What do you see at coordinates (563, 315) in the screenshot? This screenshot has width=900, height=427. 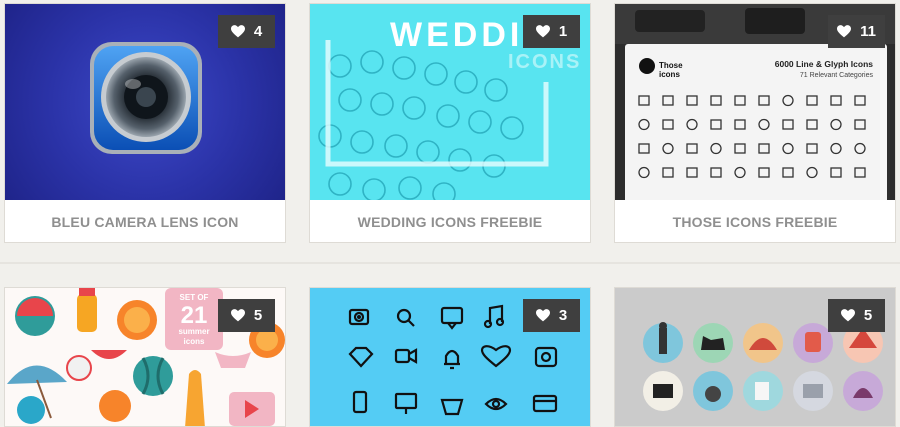 I see `like-count: 3` at bounding box center [563, 315].